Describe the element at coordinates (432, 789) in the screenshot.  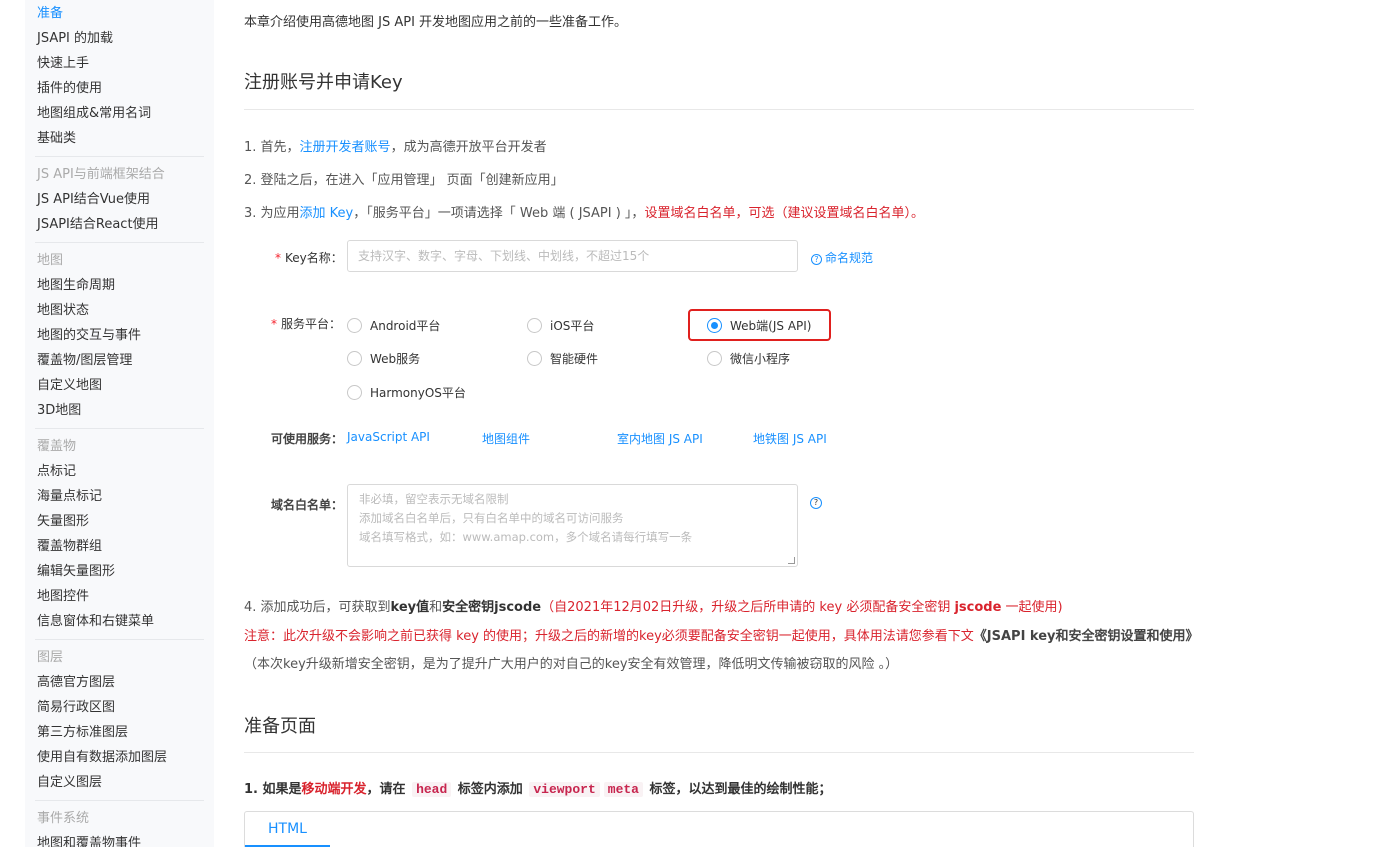
I see `code-head: head` at that location.